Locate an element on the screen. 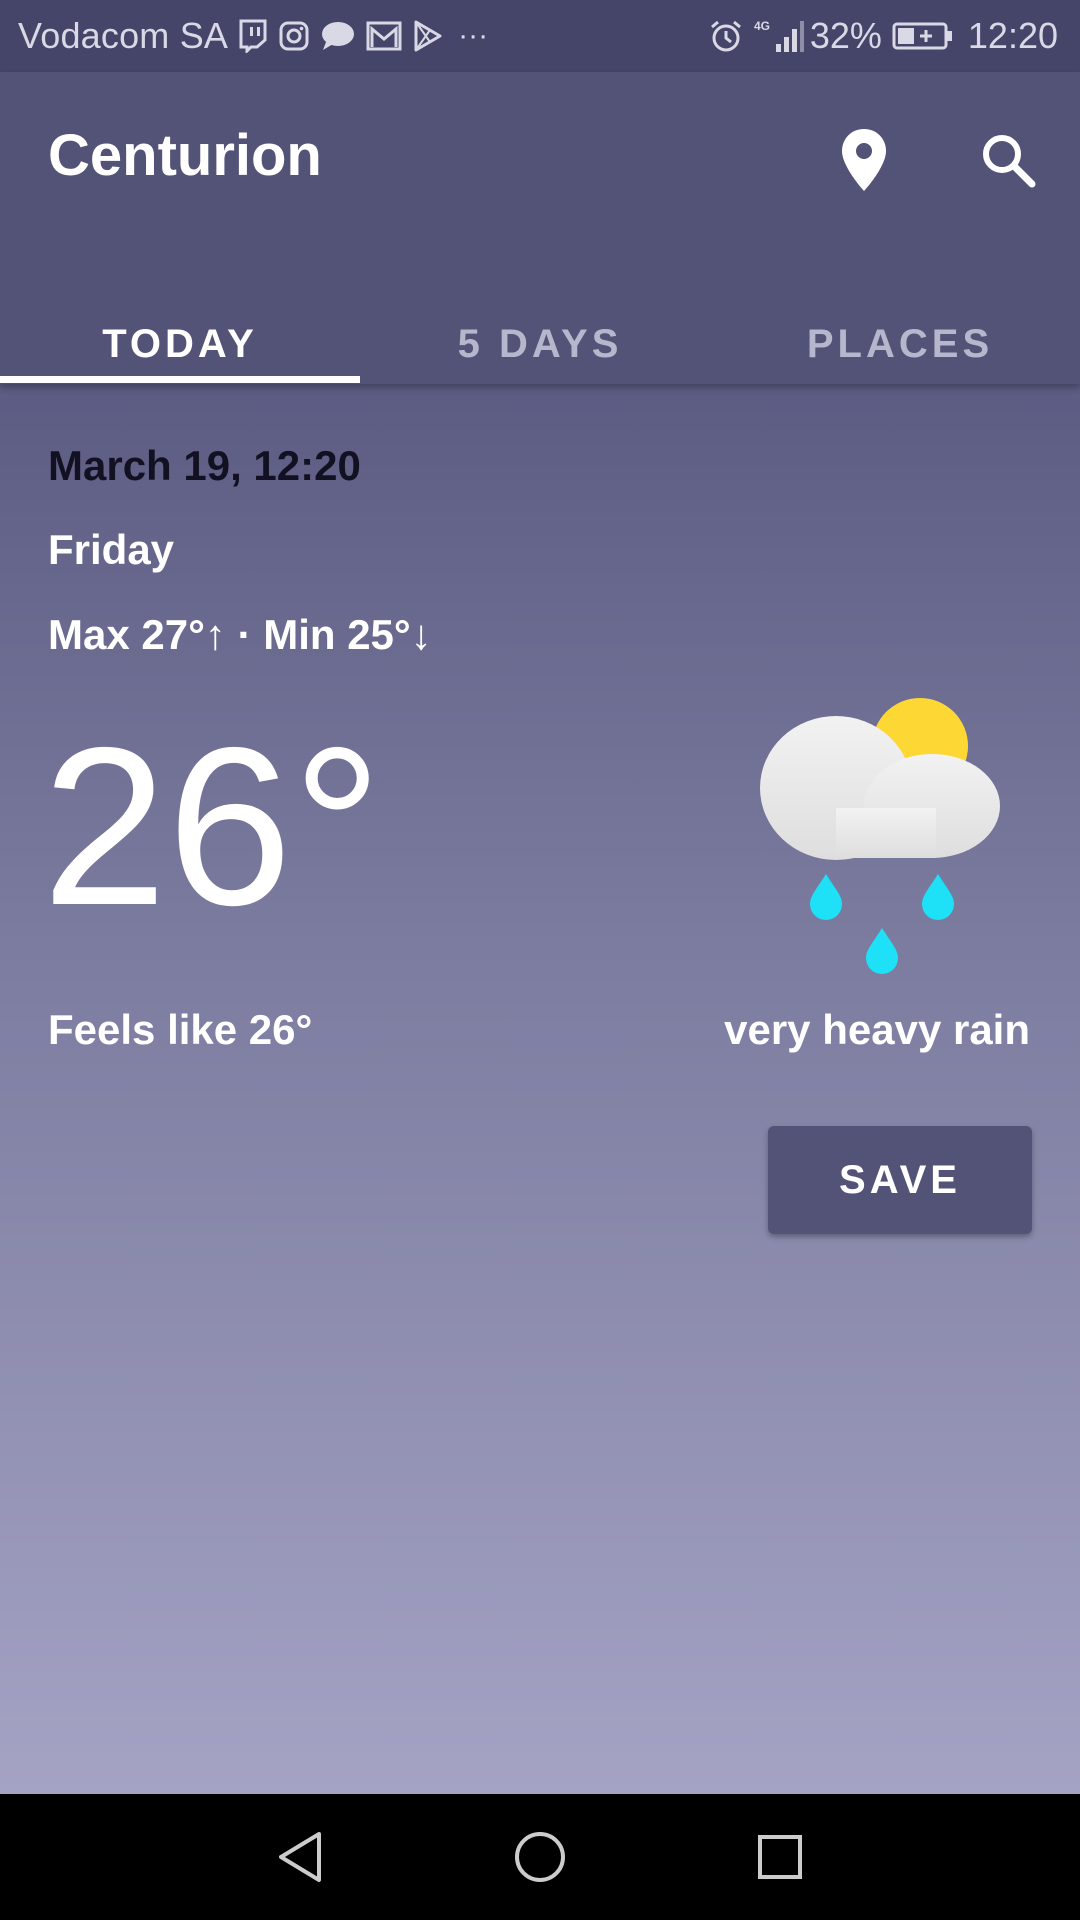 This screenshot has width=1080, height=1920. back-button is located at coordinates (300, 1857).